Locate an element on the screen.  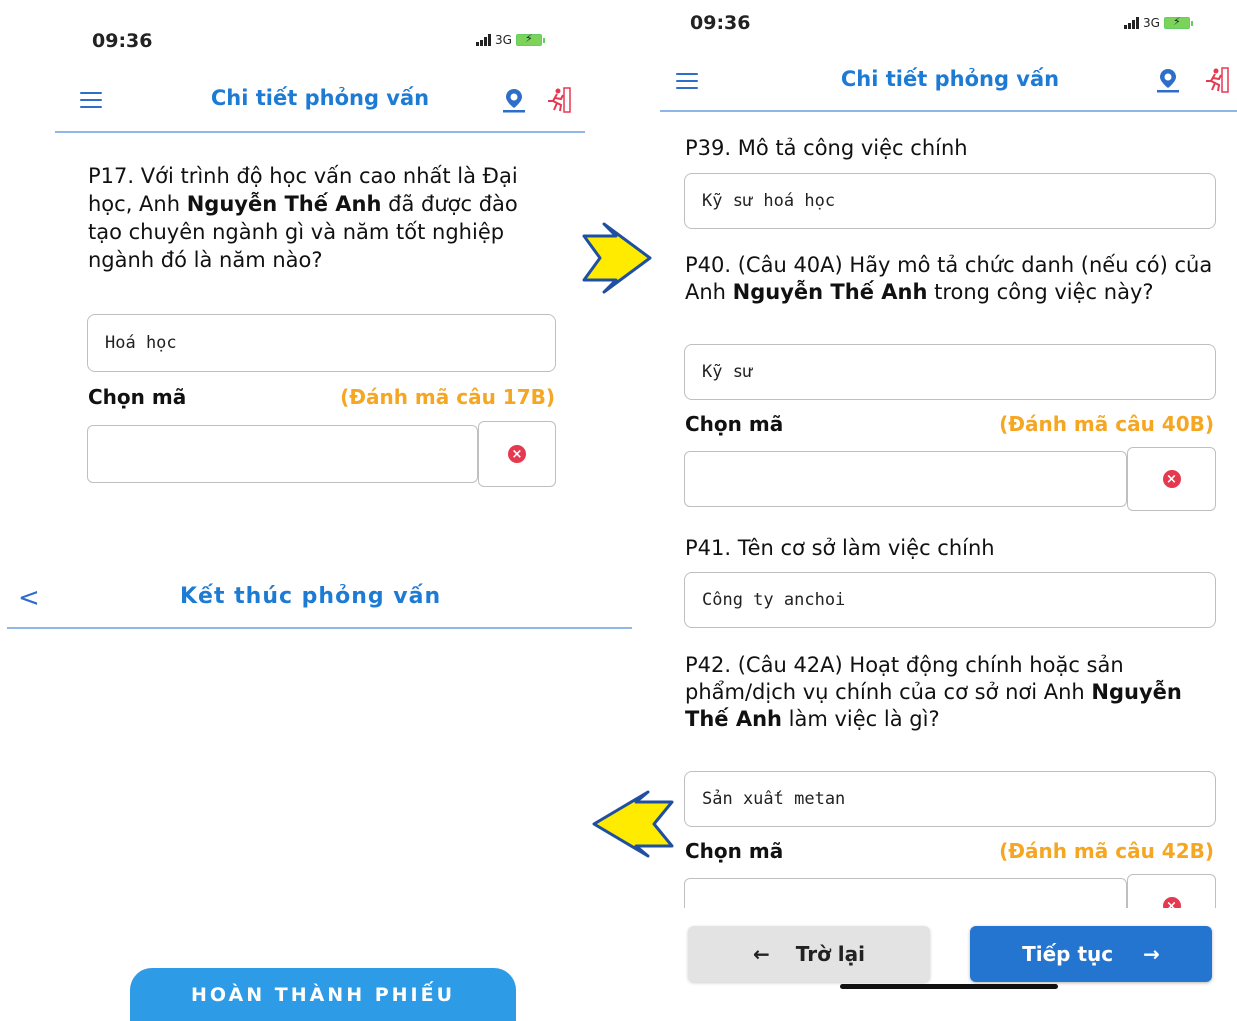
code-hint: (Đánh mã câu 42B) is located at coordinates (1106, 851).